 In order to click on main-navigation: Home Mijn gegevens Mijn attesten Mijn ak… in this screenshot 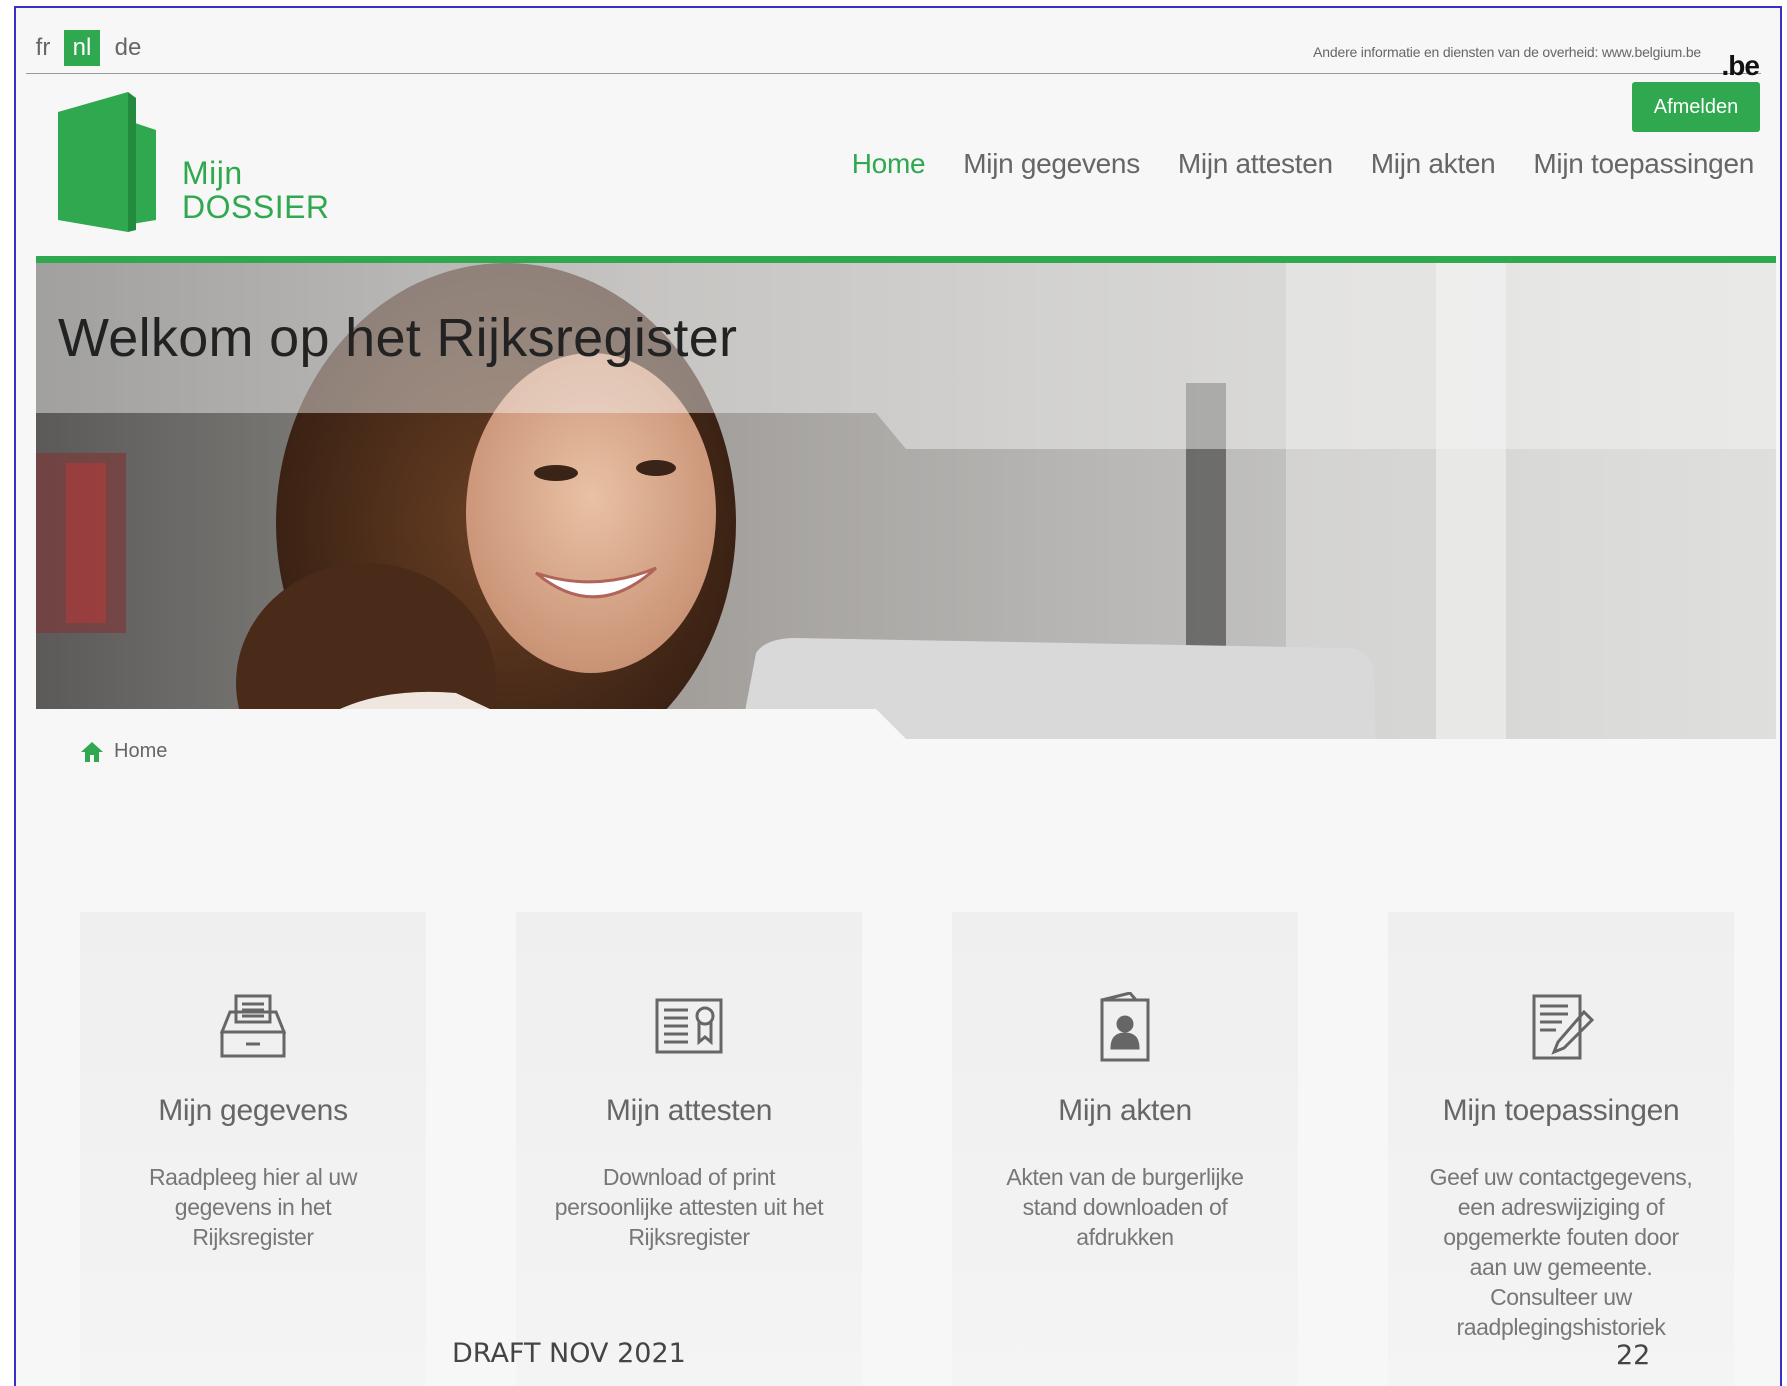, I will do `click(1303, 164)`.